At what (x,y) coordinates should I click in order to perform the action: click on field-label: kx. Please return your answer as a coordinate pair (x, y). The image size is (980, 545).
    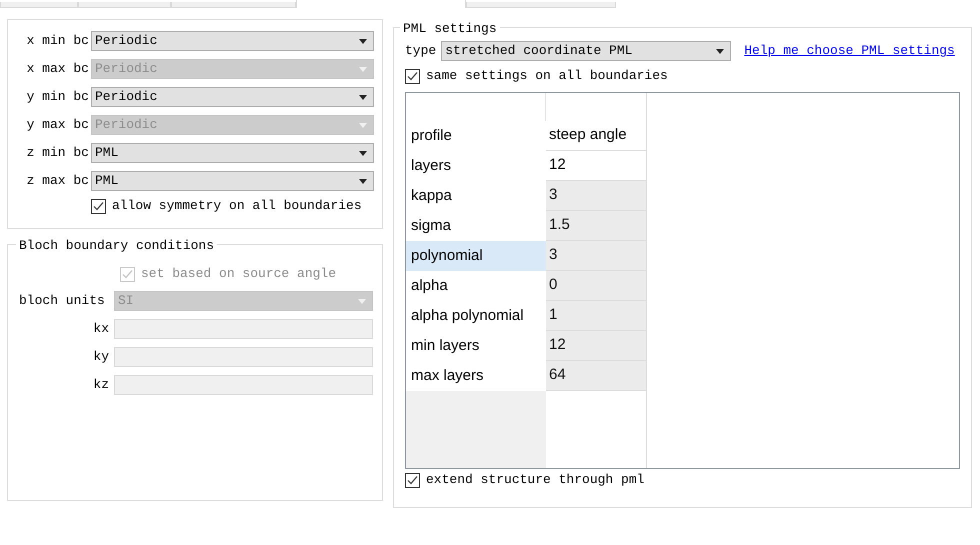
    Looking at the image, I should click on (101, 329).